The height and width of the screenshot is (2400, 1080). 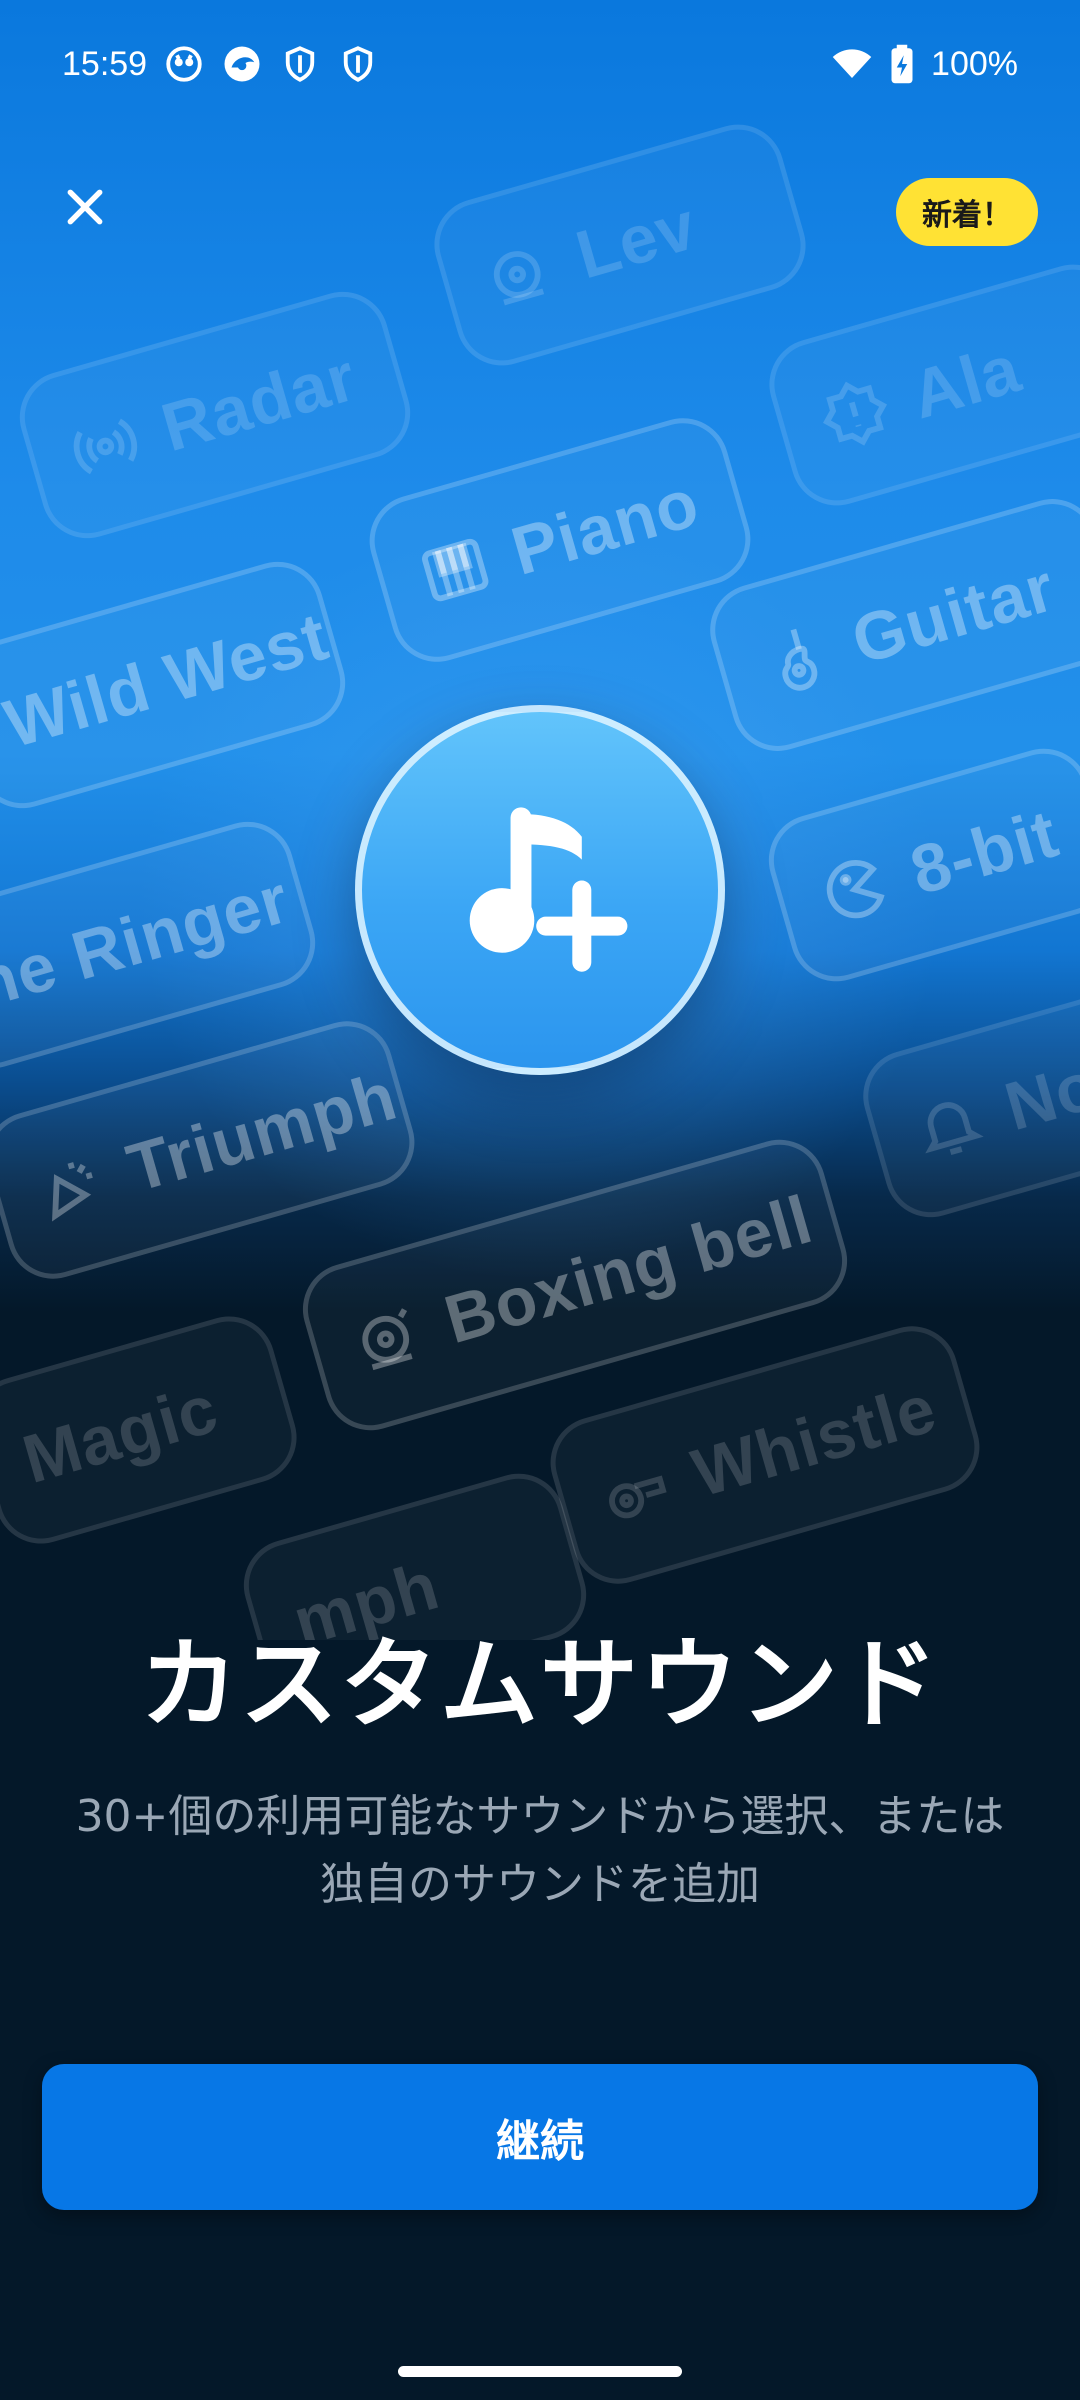 I want to click on music-note-add-icon, so click(x=548, y=889).